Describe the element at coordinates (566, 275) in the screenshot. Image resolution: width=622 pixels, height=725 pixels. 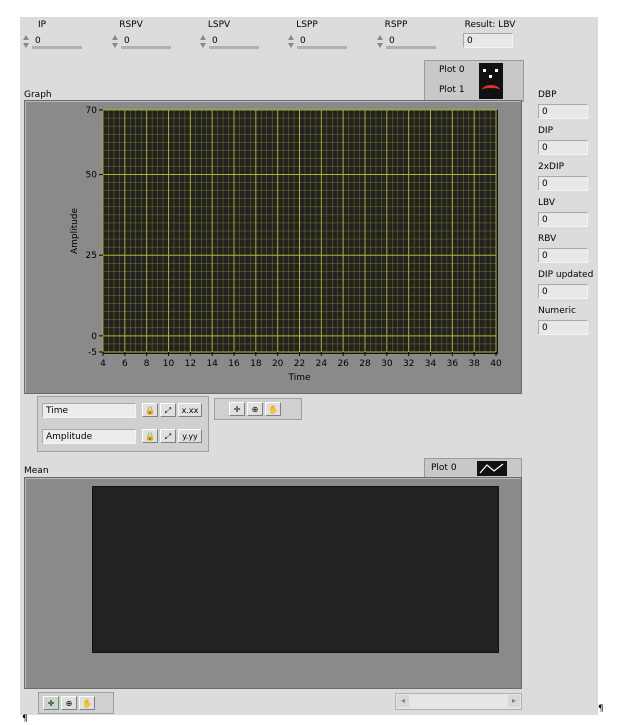
I see `indicator-label-dip-updated: DIP updated` at that location.